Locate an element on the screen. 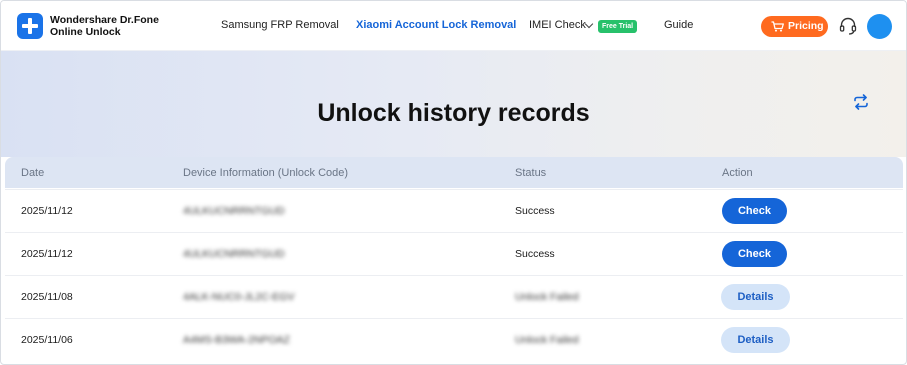 Image resolution: width=907 pixels, height=365 pixels. cell-date: 2025/11/06 is located at coordinates (47, 340).